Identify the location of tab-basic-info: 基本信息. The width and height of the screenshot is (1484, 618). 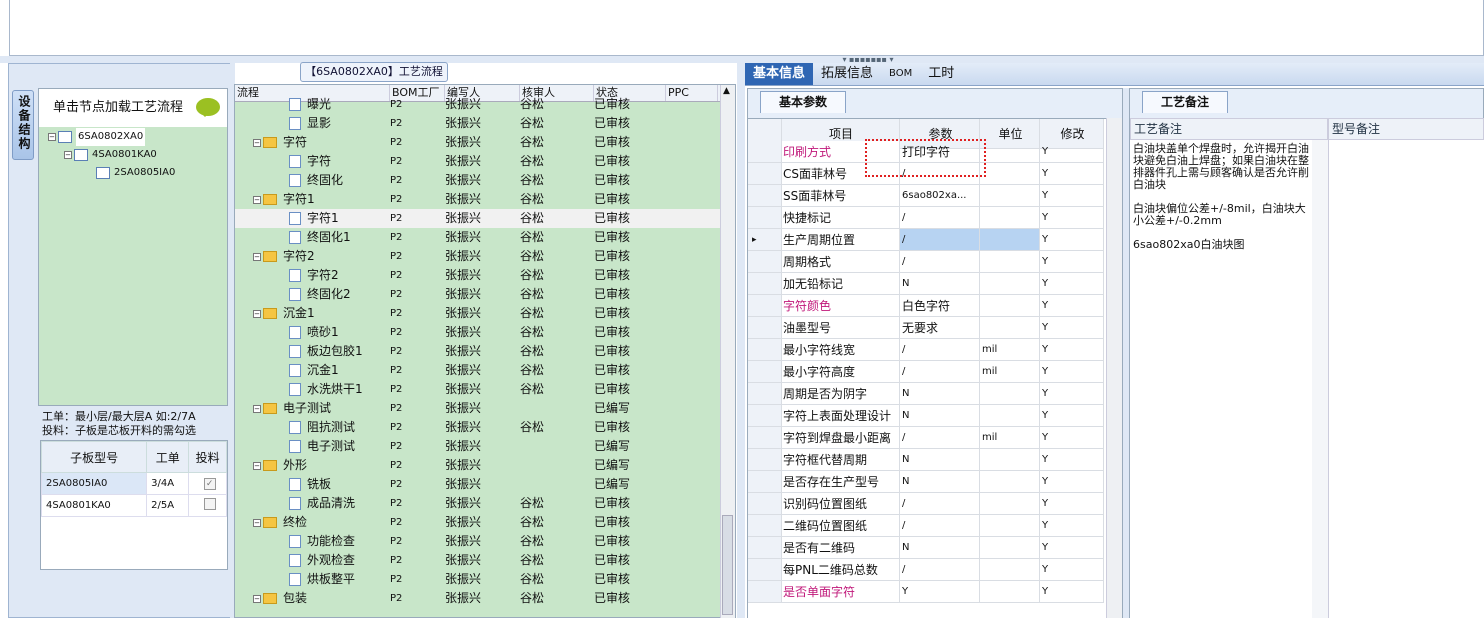
(779, 74).